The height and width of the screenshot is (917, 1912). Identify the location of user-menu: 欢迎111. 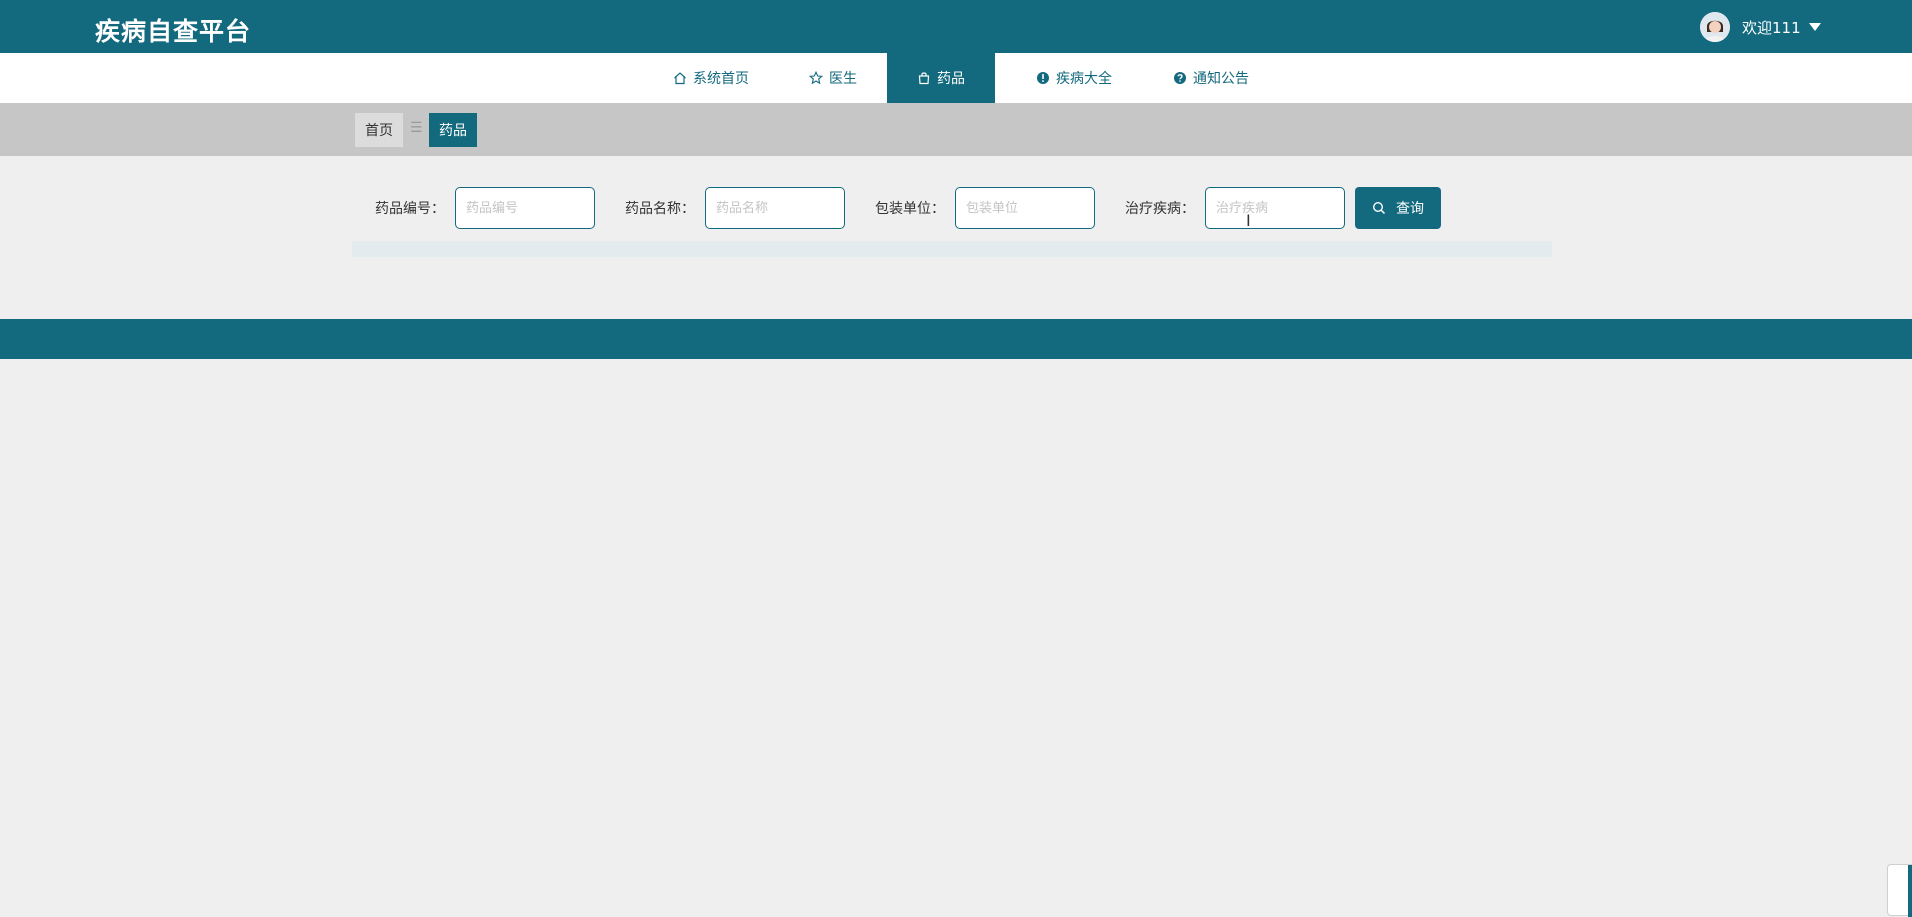
(1760, 27).